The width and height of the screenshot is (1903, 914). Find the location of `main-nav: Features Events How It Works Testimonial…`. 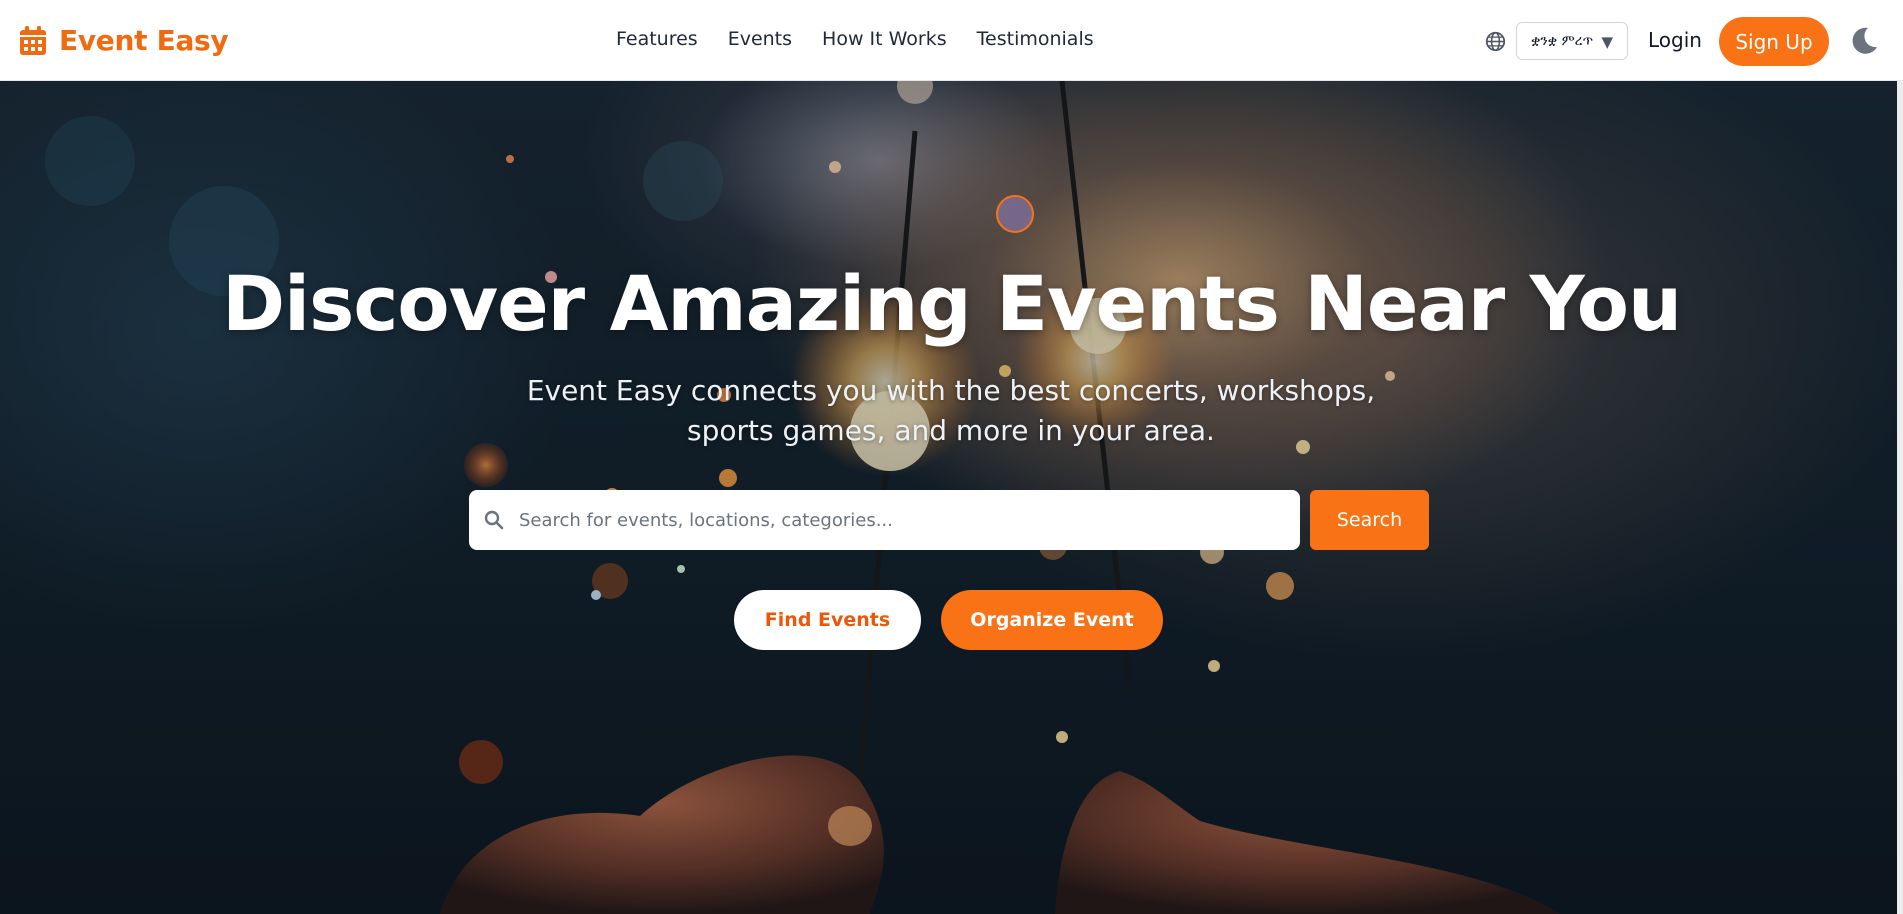

main-nav: Features Events How It Works Testimonial… is located at coordinates (870, 39).